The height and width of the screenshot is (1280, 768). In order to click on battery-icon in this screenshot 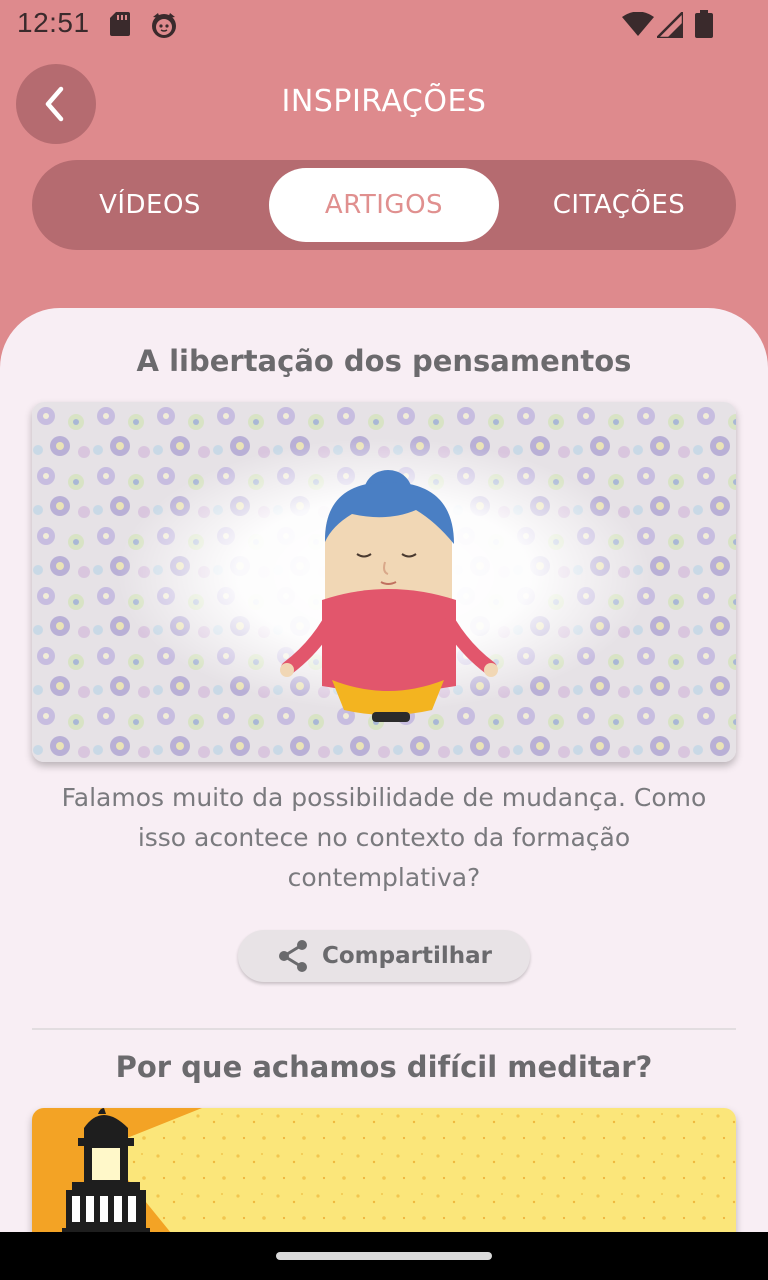, I will do `click(704, 24)`.